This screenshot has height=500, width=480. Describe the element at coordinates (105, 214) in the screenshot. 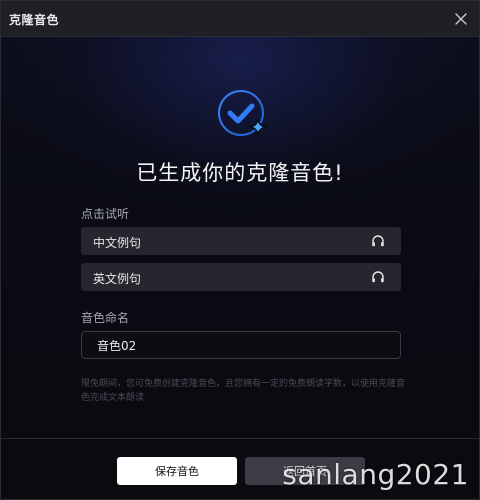

I see `listen-section-label: 点击试听` at that location.